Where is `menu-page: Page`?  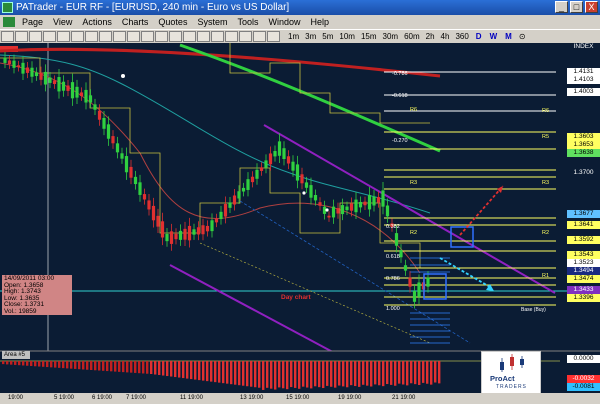 menu-page: Page is located at coordinates (32, 22).